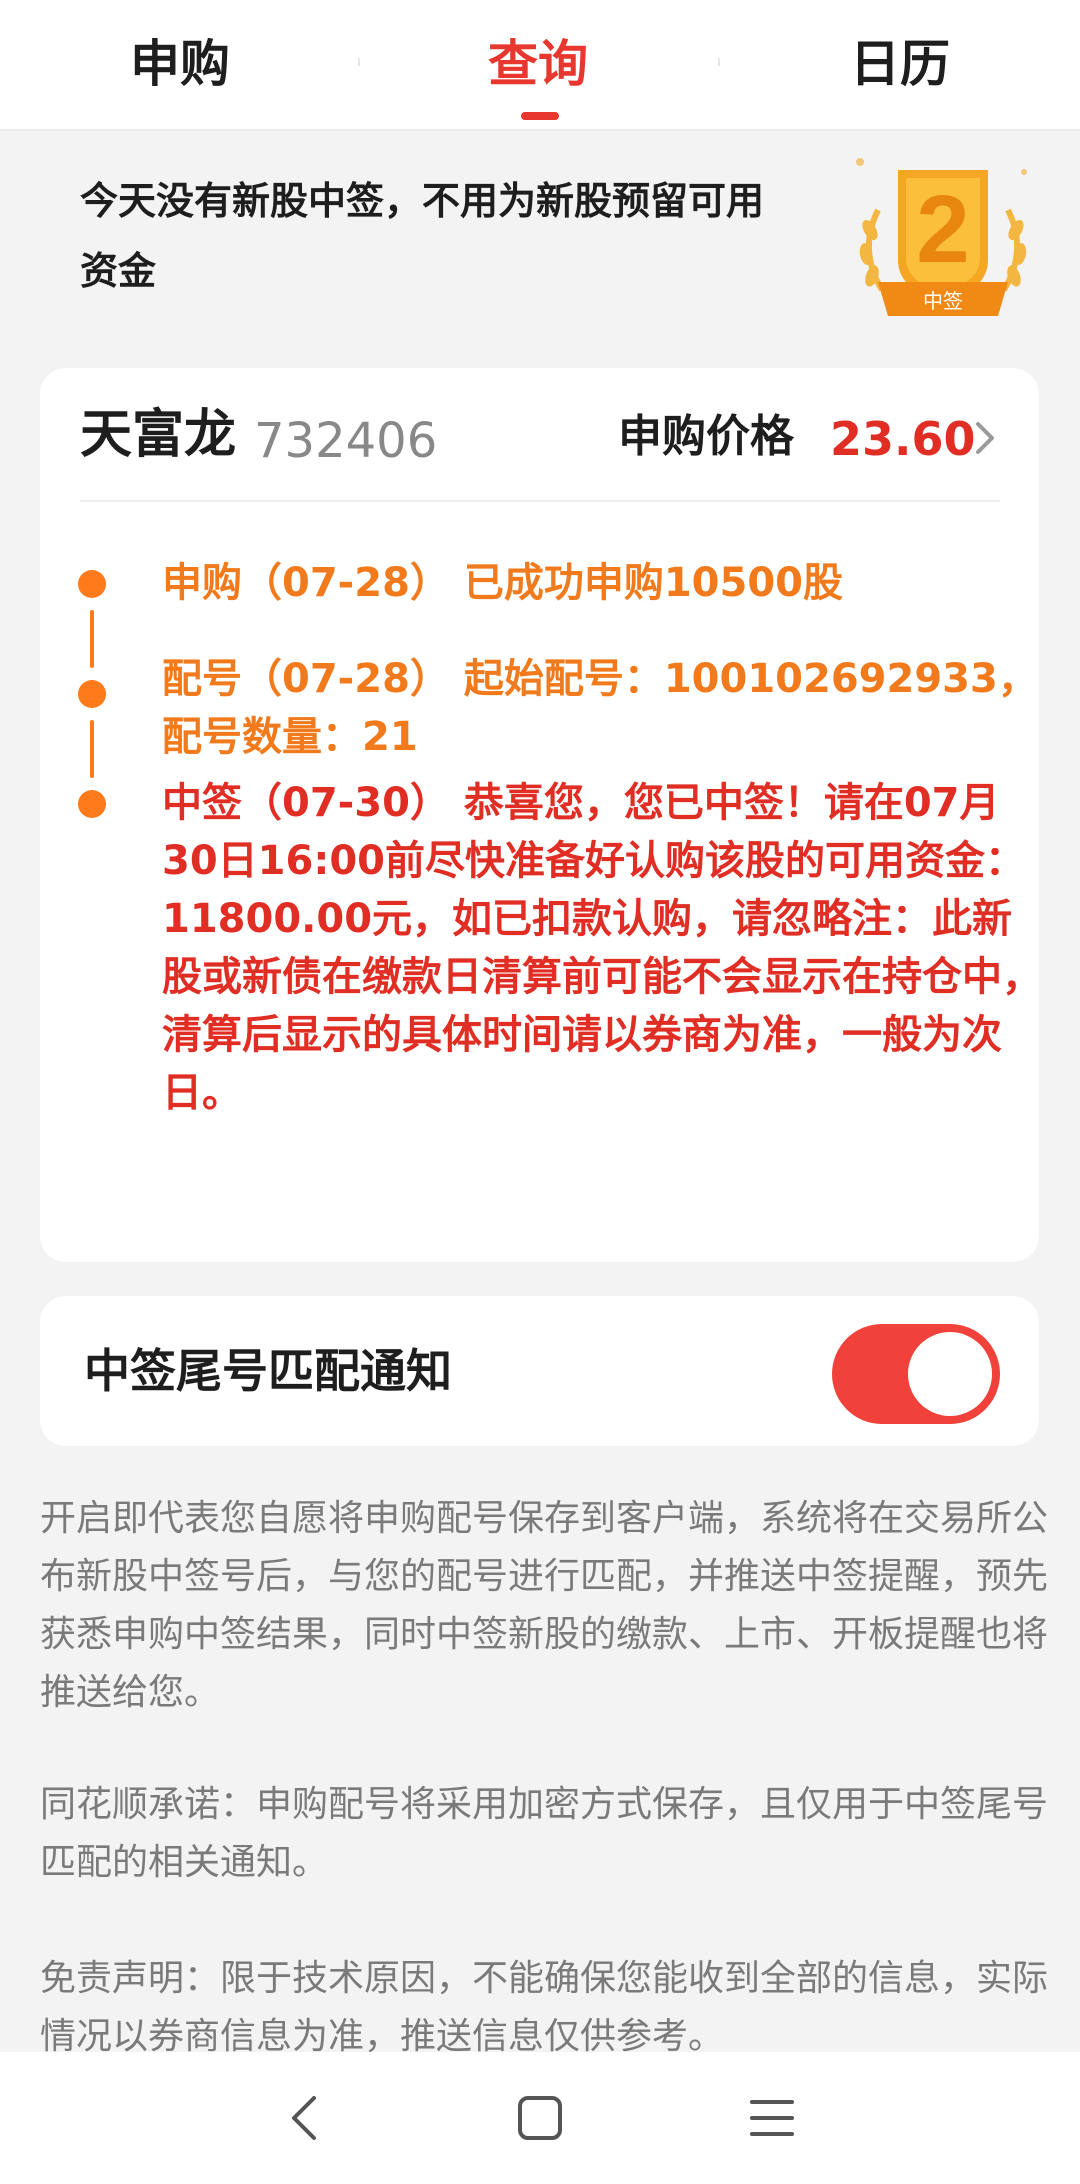  What do you see at coordinates (544, 1833) in the screenshot?
I see `description-privacy: 同花顺承诺：申购配号将采用加密方式保存，且仅用于中签尾号匹配的相关通知。` at bounding box center [544, 1833].